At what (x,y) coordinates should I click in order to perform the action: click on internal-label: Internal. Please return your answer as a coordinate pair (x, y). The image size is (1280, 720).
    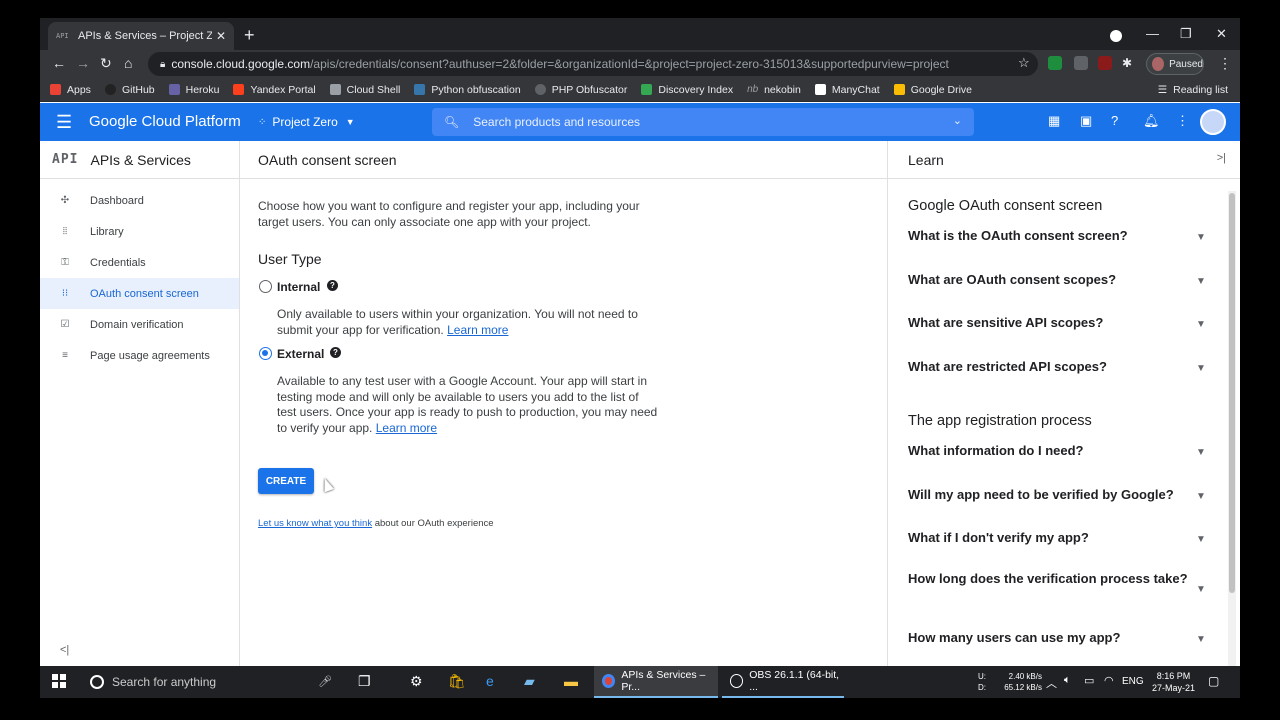
    Looking at the image, I should click on (298, 287).